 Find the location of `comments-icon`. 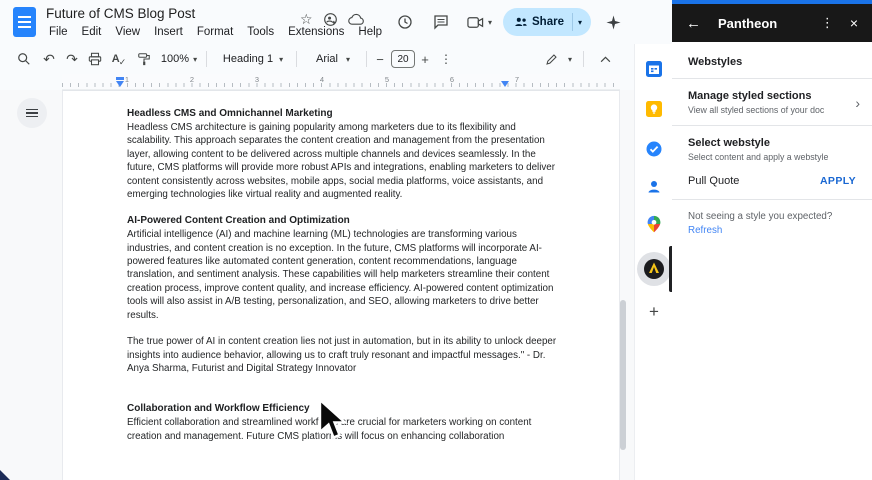

comments-icon is located at coordinates (441, 22).